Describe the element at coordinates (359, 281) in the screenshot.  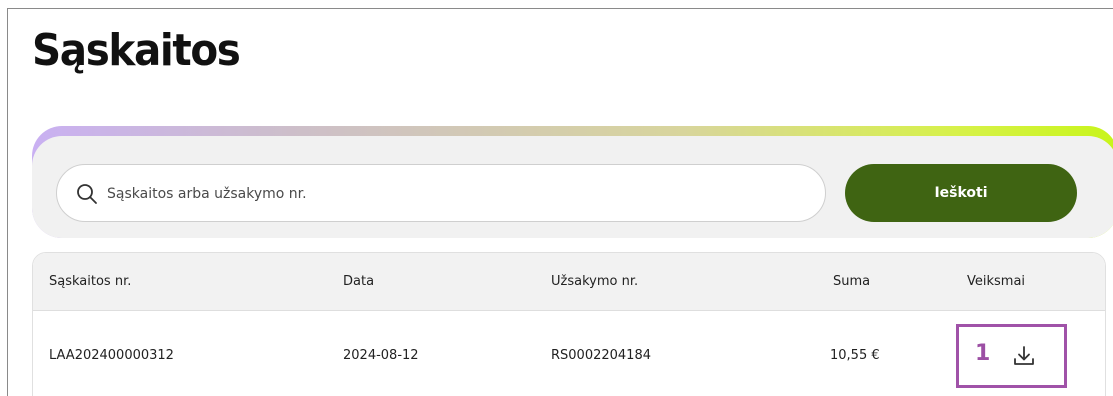
I see `column-header-date: Data` at that location.